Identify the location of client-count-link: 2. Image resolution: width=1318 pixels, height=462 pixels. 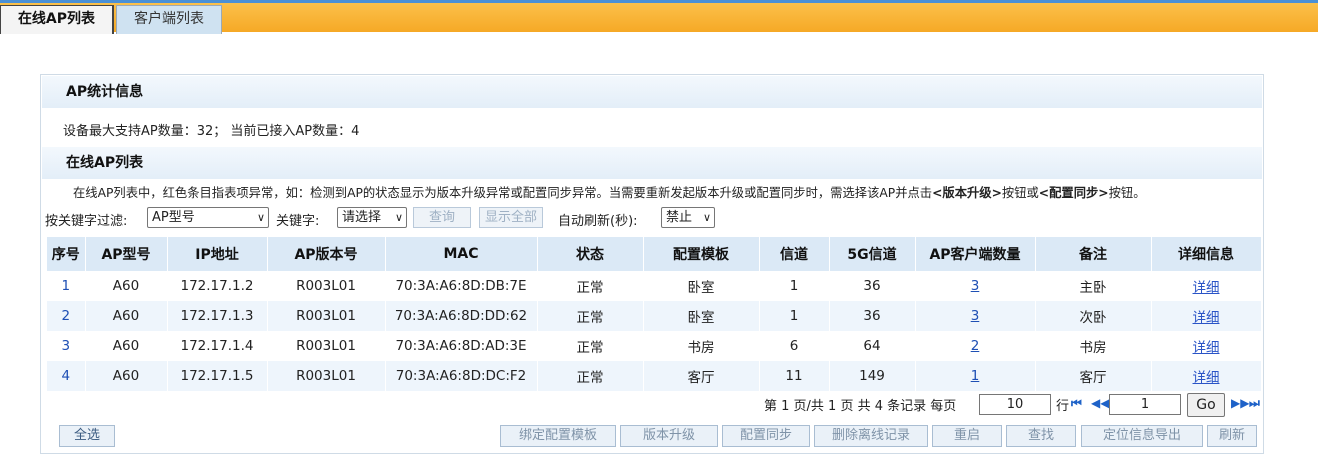
(975, 346).